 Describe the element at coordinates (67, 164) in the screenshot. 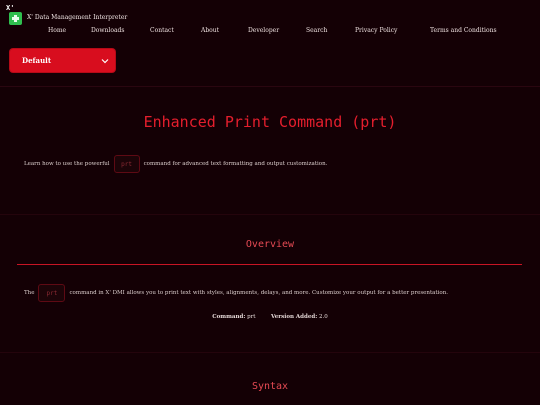

I see `intro-before: Learn how to use the powerful` at that location.